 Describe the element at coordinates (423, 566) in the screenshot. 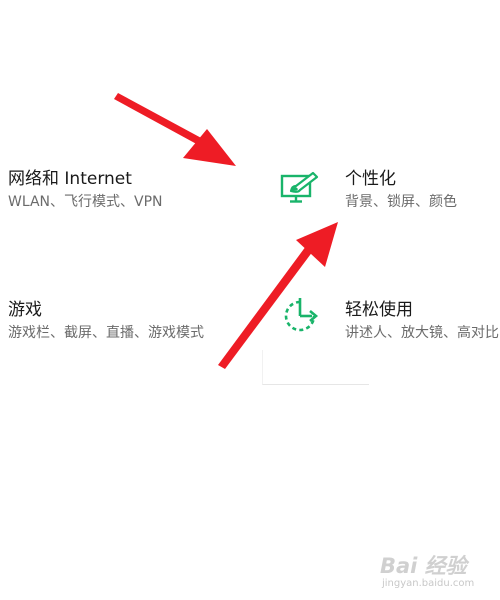

I see `watermark-logo: Bai 经验` at that location.